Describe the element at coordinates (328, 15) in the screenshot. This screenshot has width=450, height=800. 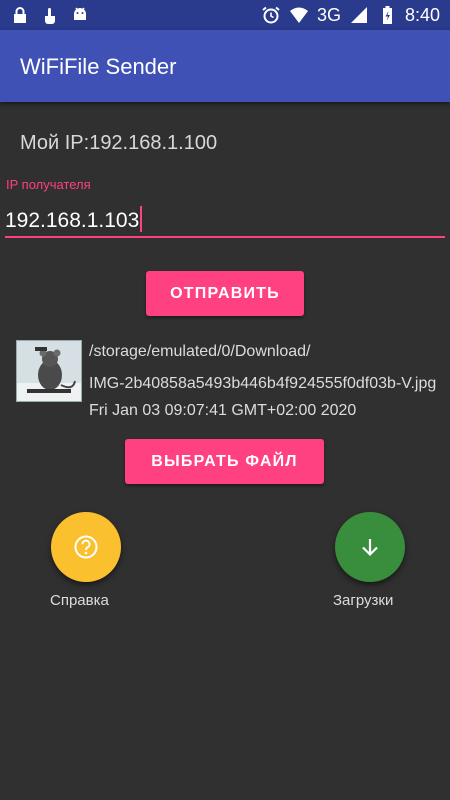
I see `network-type: 3G` at that location.